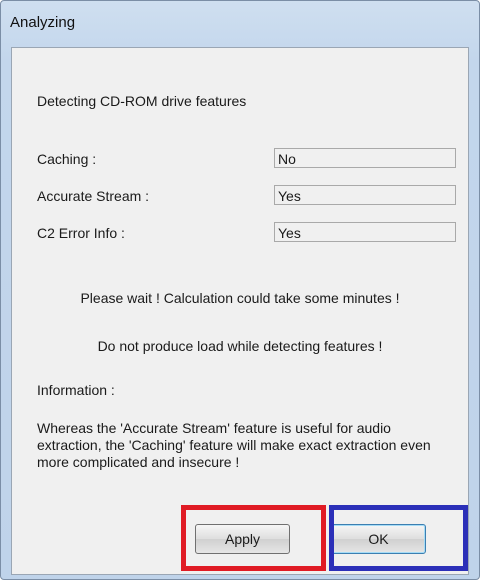  What do you see at coordinates (365, 158) in the screenshot?
I see `caching-value-field: No` at bounding box center [365, 158].